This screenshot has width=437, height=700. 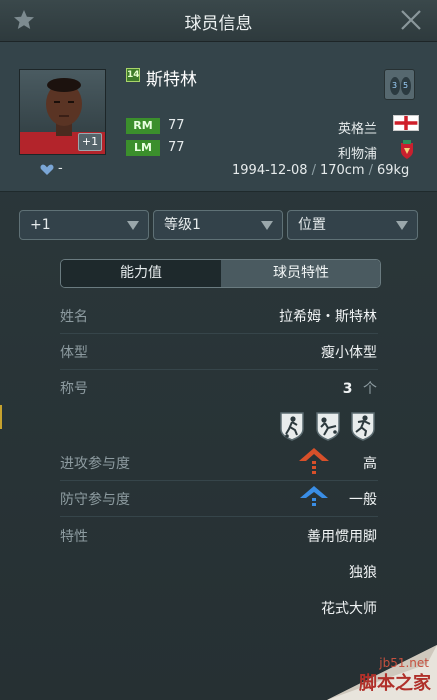 What do you see at coordinates (143, 126) in the screenshot?
I see `position-tag: RM` at bounding box center [143, 126].